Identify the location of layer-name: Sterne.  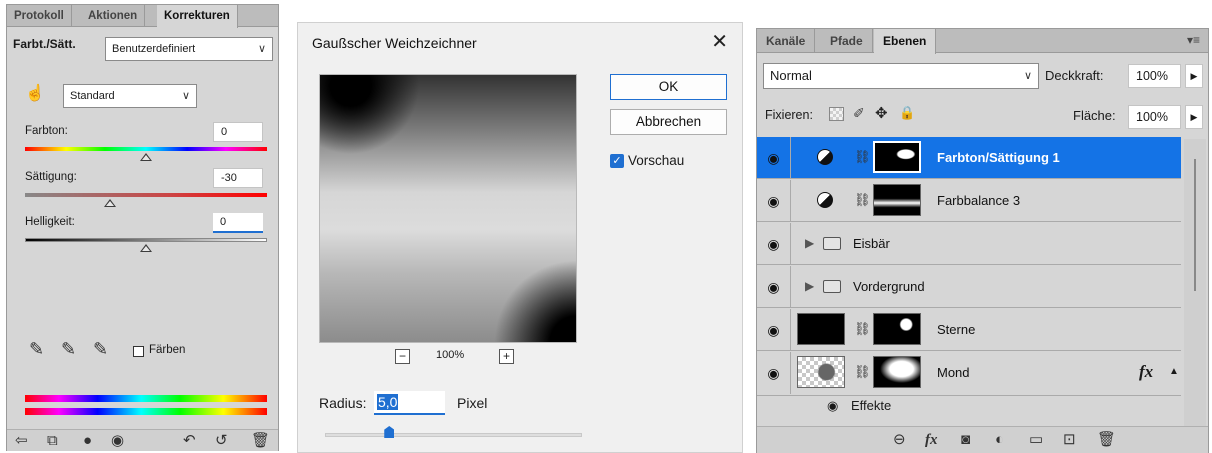
(956, 330).